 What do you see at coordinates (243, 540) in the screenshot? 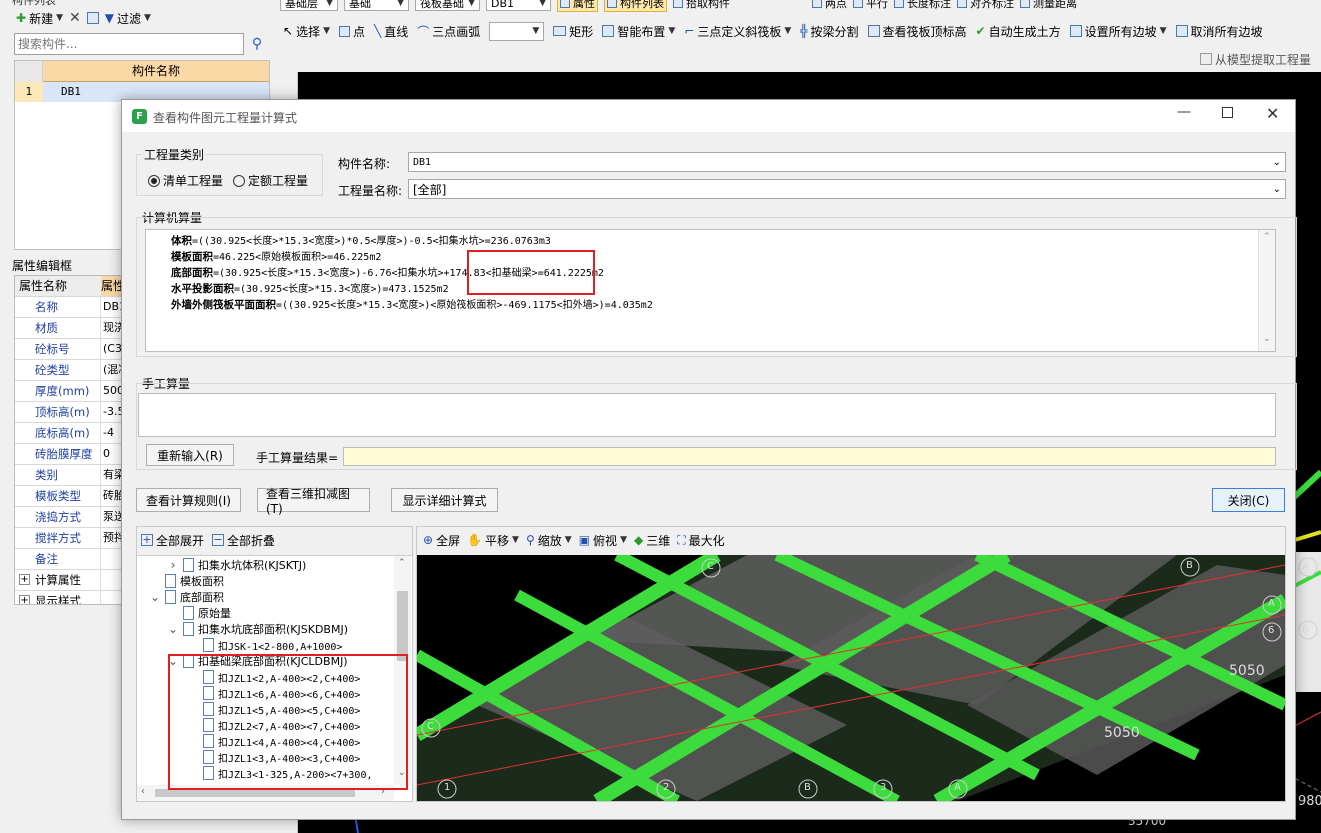
I see `collapse-all-button: − 全部折叠` at bounding box center [243, 540].